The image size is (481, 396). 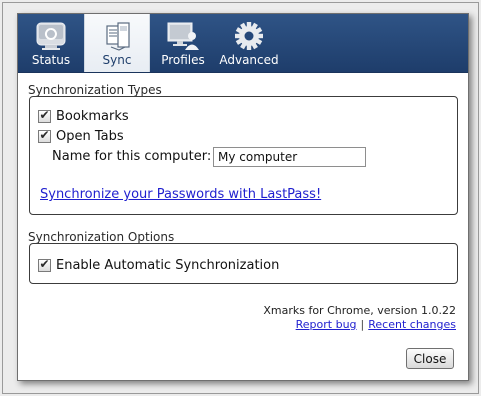 What do you see at coordinates (289, 157) in the screenshot?
I see `computer-name-input` at bounding box center [289, 157].